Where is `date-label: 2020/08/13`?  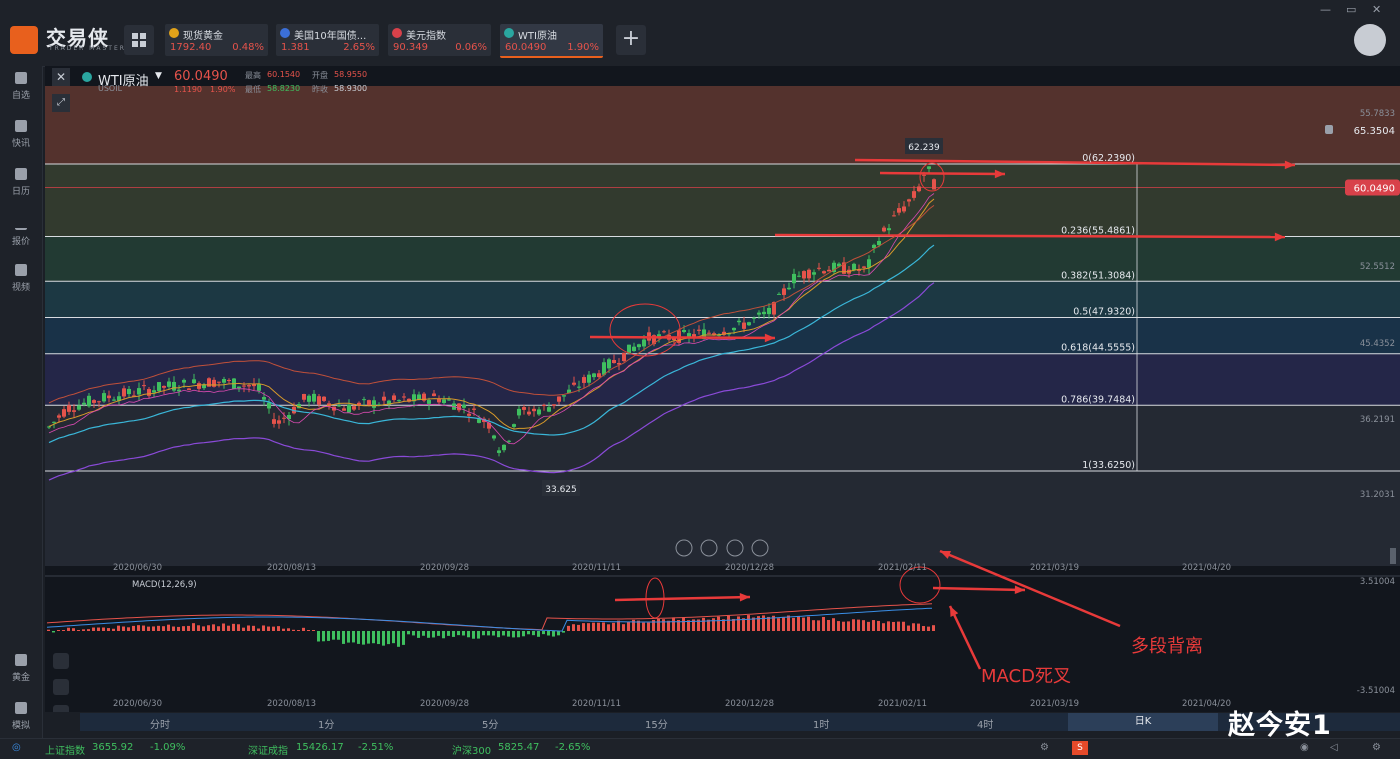 date-label: 2020/08/13 is located at coordinates (291, 568).